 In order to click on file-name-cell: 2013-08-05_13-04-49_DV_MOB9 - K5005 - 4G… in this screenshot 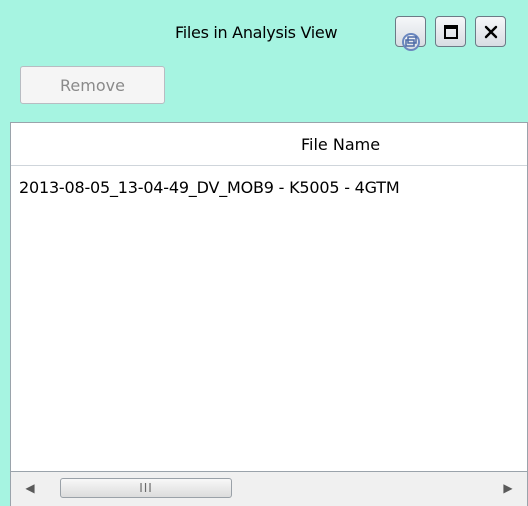, I will do `click(209, 187)`.